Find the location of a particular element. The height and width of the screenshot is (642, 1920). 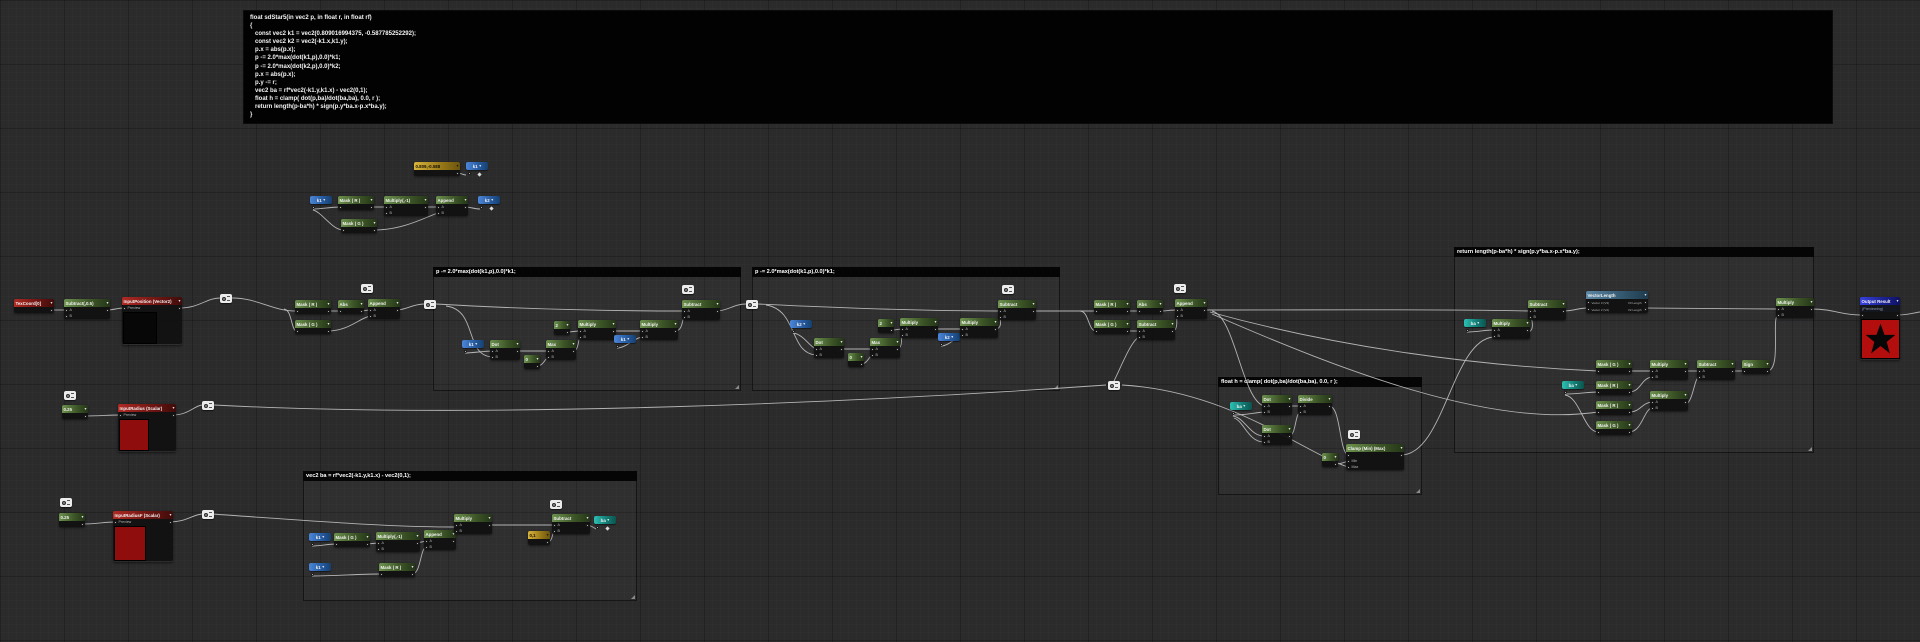

node-subtract-fold2: Subtract ▾ A B is located at coordinates (1017, 310).